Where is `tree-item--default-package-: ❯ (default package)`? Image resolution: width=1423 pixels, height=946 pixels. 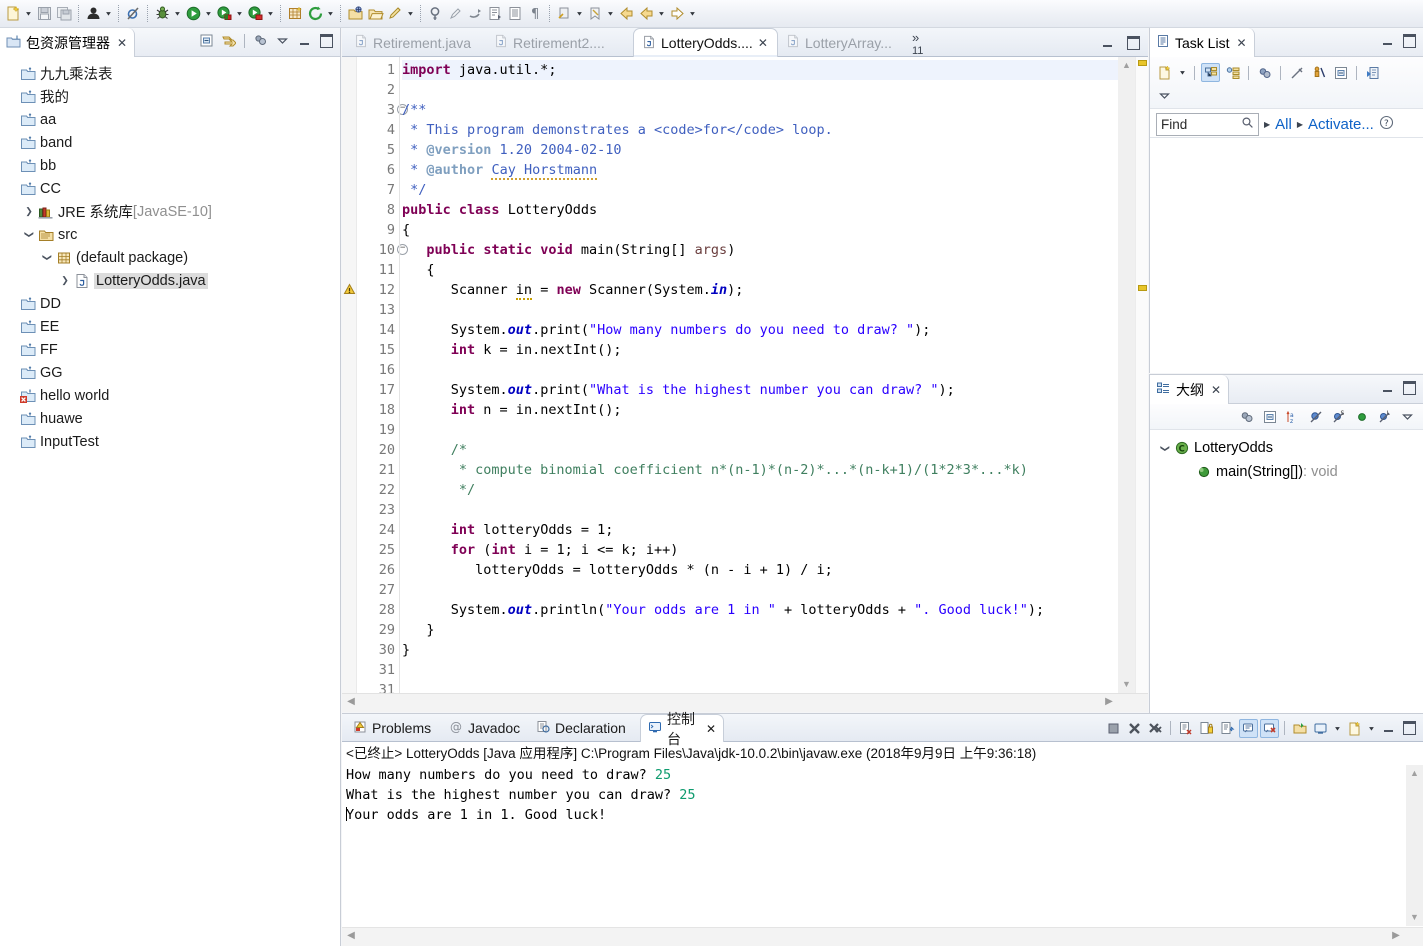 tree-item--default-package-: ❯ (default package) is located at coordinates (170, 257).